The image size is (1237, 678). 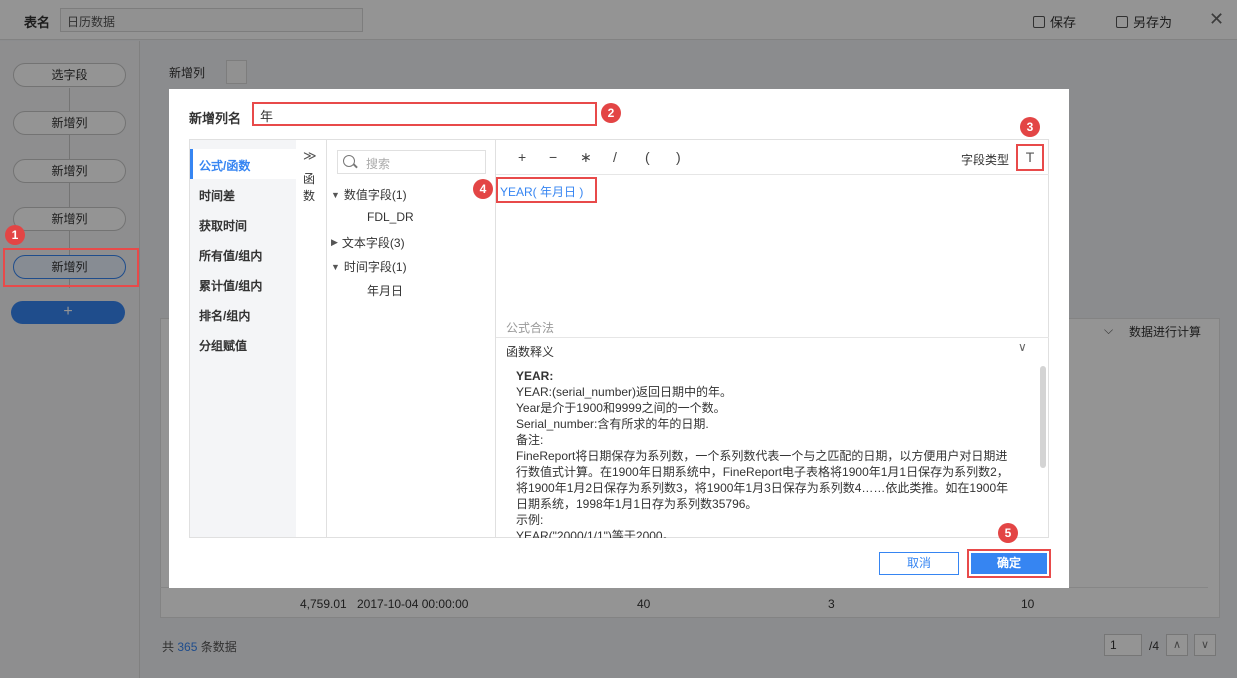 What do you see at coordinates (224, 315) in the screenshot?
I see `category-rank: 排名/组内` at bounding box center [224, 315].